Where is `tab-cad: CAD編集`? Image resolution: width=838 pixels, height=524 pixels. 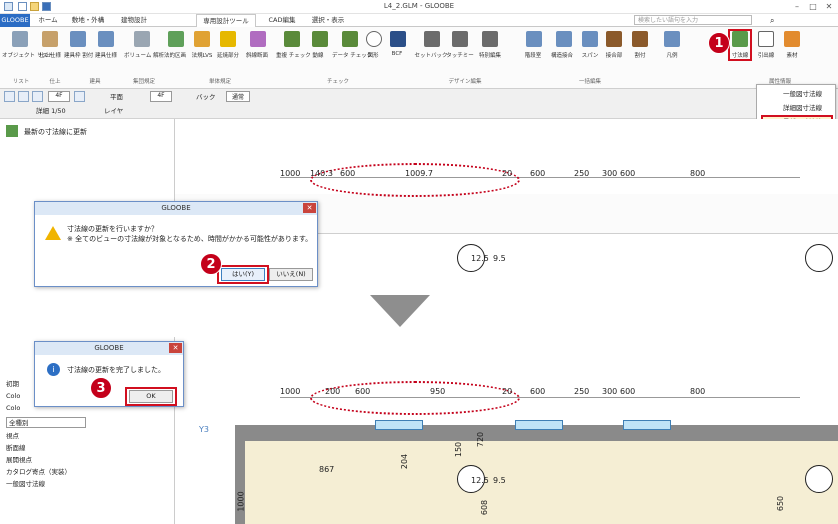
tab-cad: CAD編集 is located at coordinates (282, 20).